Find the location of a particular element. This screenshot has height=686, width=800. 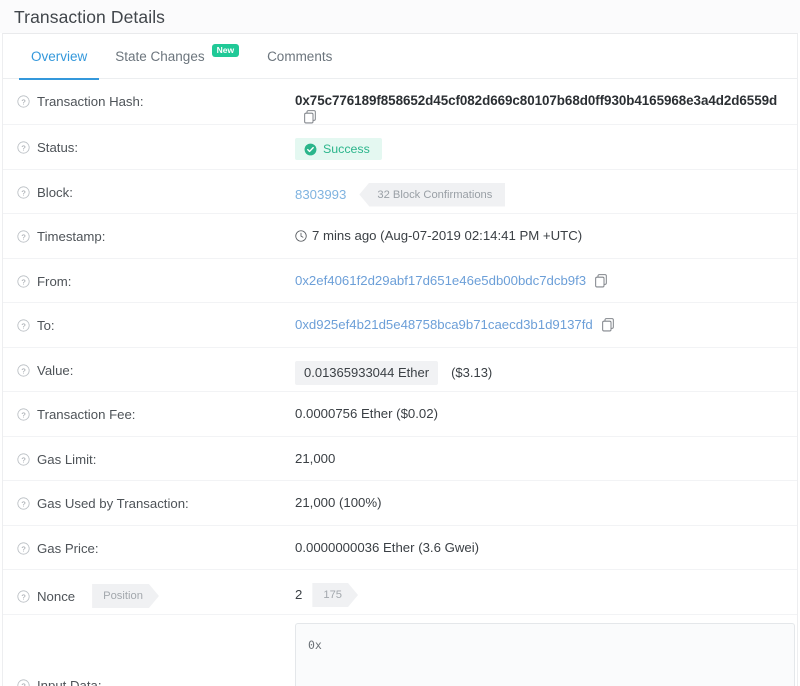

row-input-data-value-group: 0x is located at coordinates (546, 650).